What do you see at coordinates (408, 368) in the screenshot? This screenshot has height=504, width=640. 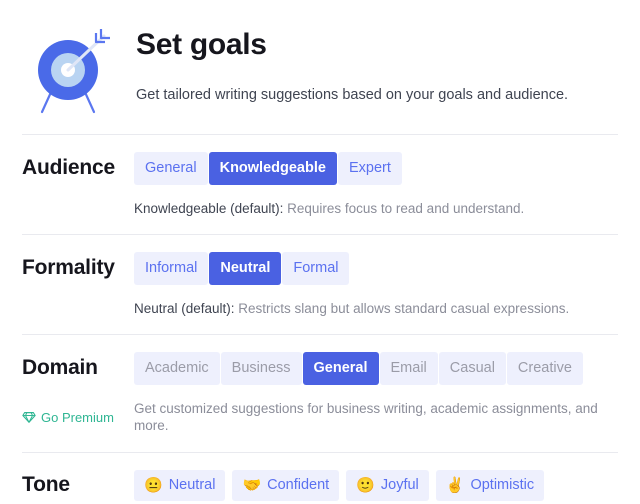 I see `domain-option-email: Email` at bounding box center [408, 368].